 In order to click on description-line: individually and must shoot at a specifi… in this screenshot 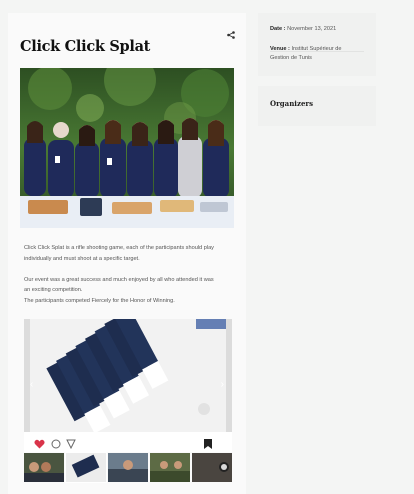, I will do `click(82, 258)`.